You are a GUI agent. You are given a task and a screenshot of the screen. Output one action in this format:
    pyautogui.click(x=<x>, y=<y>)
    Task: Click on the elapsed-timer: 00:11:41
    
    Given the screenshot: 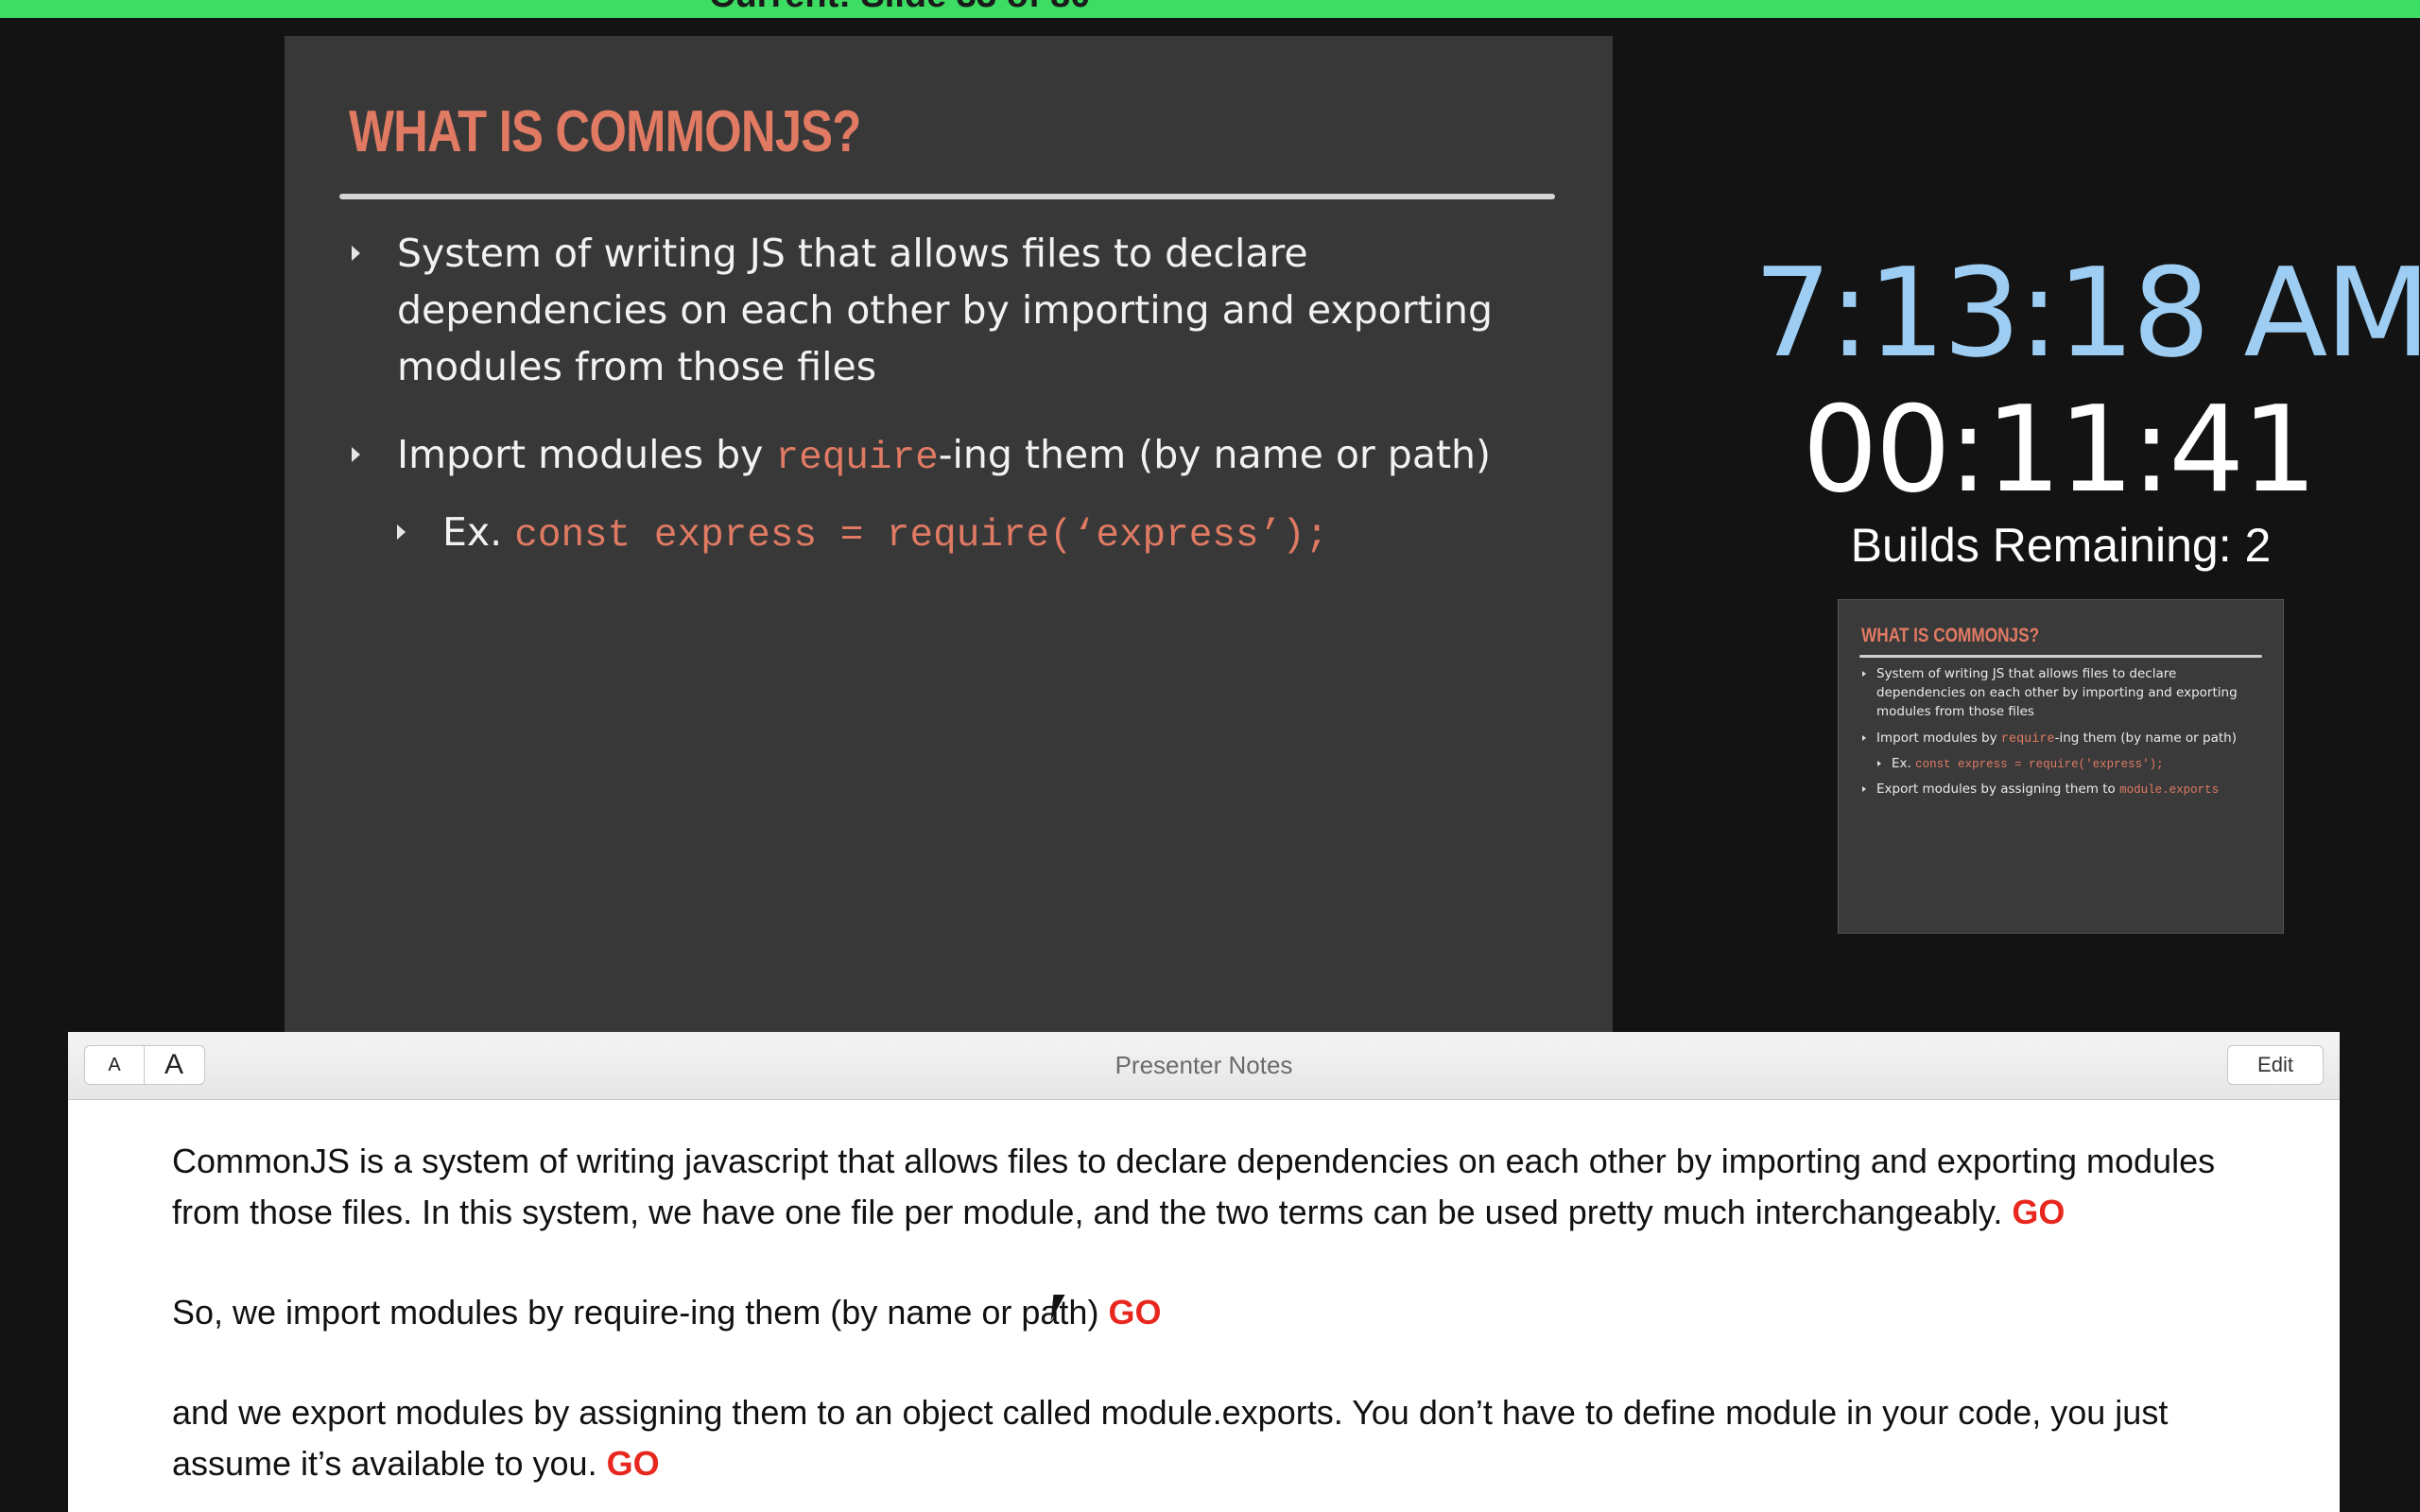 What is the action you would take?
    pyautogui.click(x=2059, y=449)
    